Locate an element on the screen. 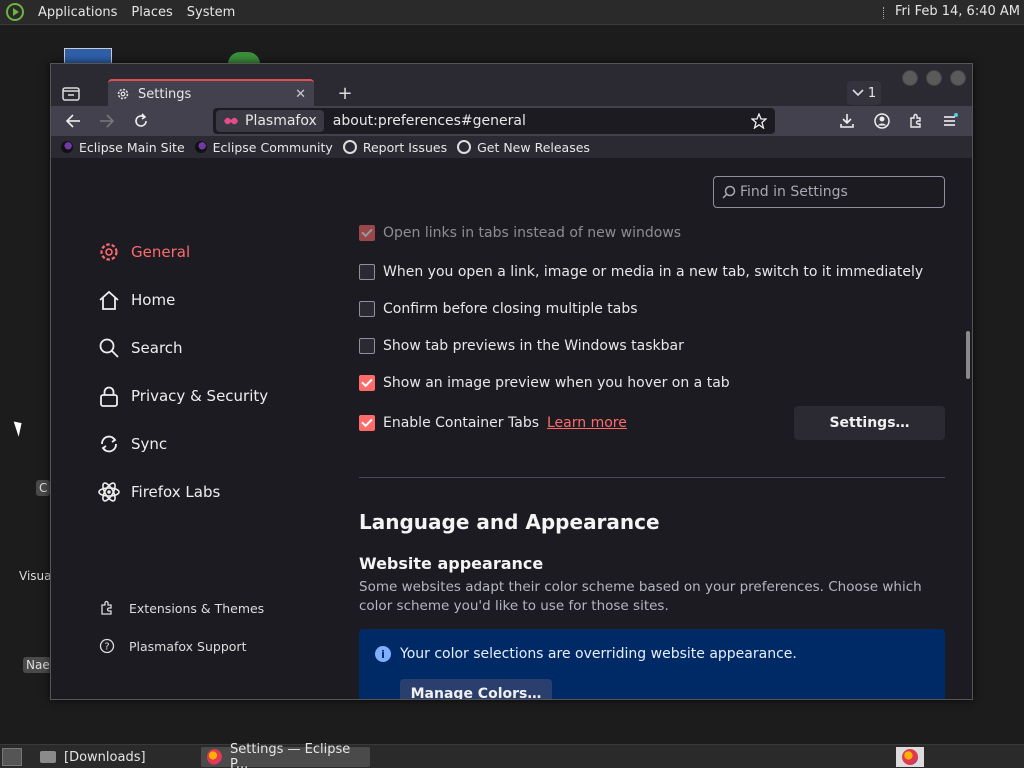 This screenshot has width=1024, height=768. applications-menu: Applications is located at coordinates (77, 12).